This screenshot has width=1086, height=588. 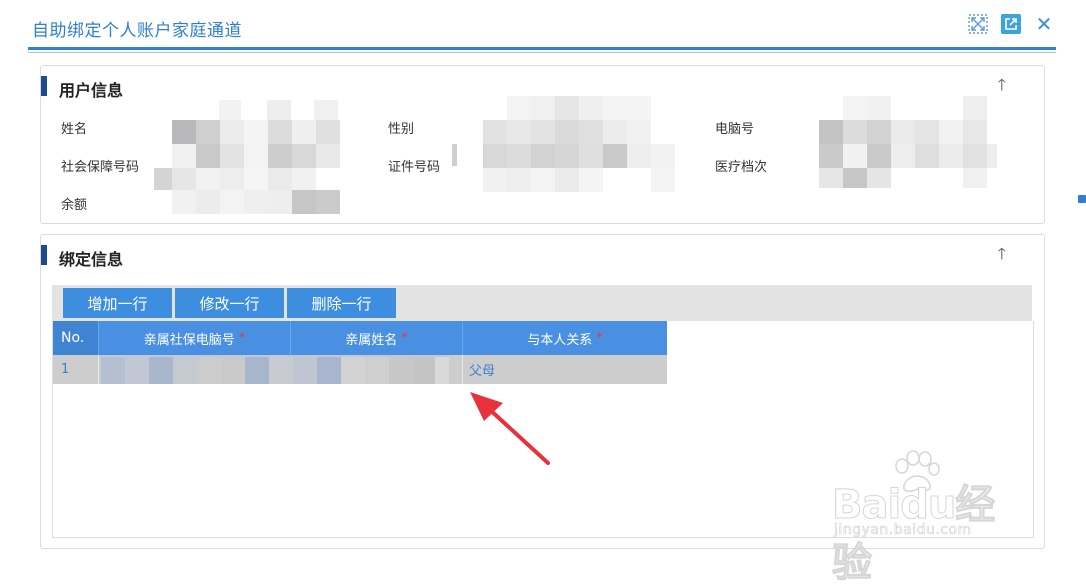 I want to click on scroll-marker, so click(x=1082, y=199).